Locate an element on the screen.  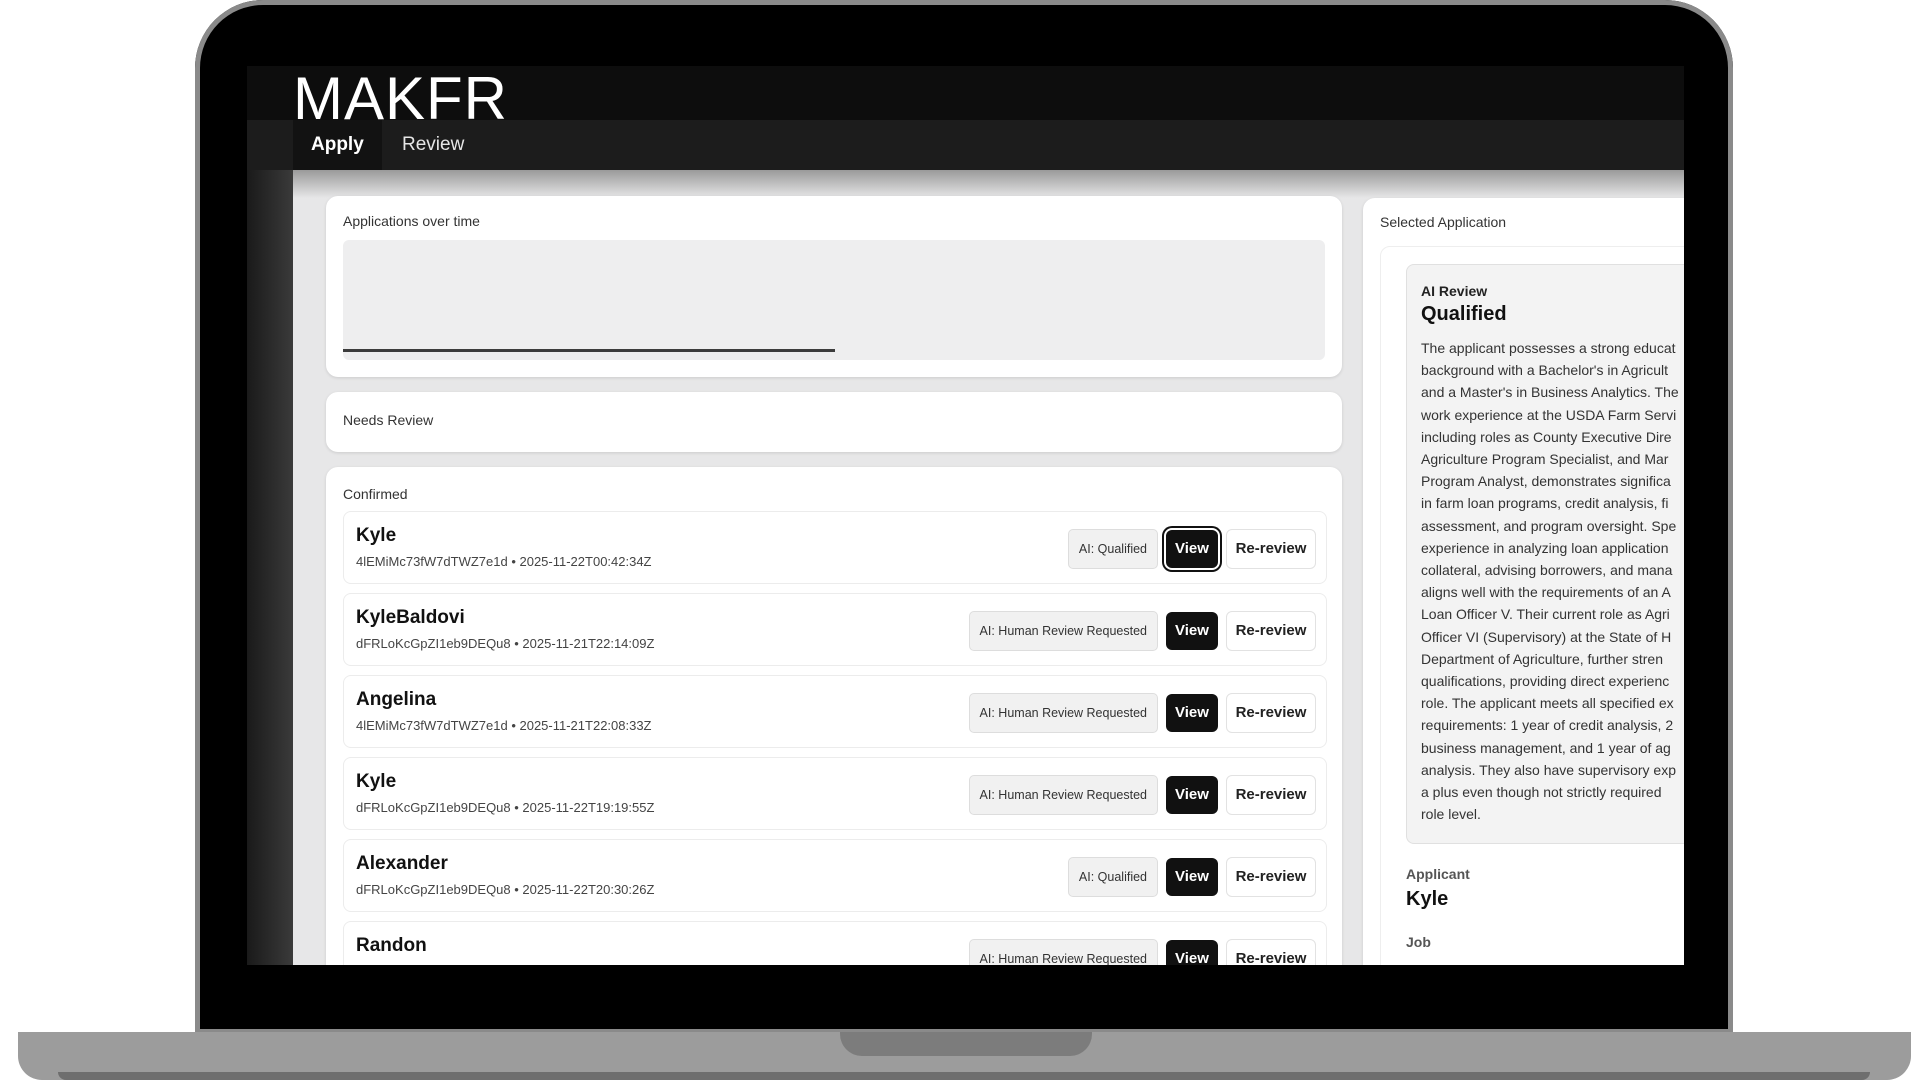
applicant-value: Kyle is located at coordinates (1427, 899).